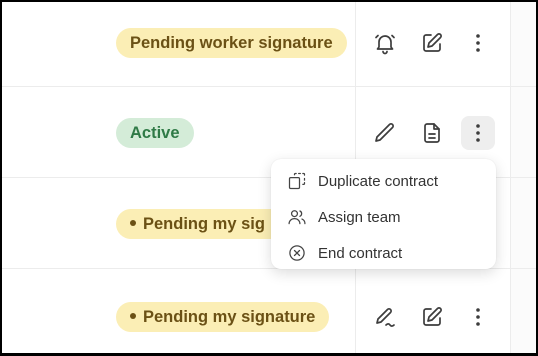 This screenshot has width=538, height=356. I want to click on status-label: Active, so click(155, 133).